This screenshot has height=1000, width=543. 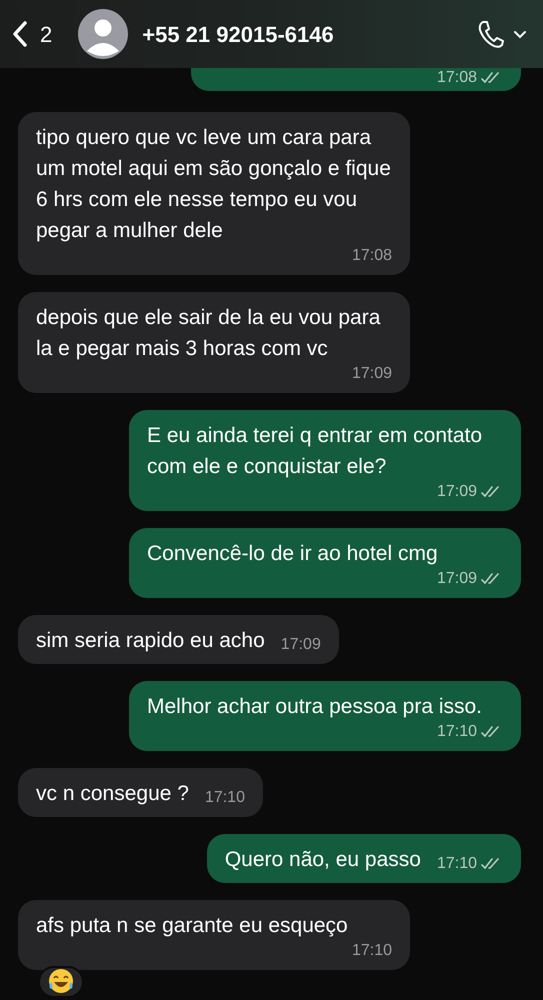 What do you see at coordinates (520, 34) in the screenshot?
I see `chevron-down-icon` at bounding box center [520, 34].